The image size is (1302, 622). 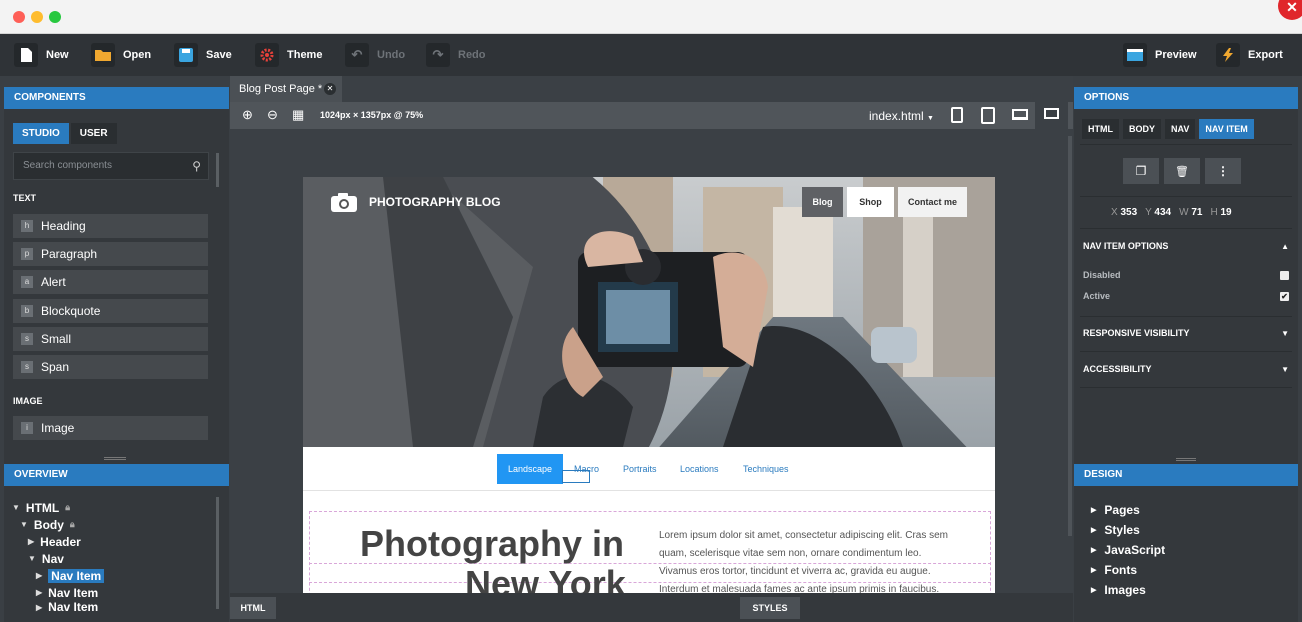 I want to click on site-nav-shop: Shop, so click(x=870, y=202).